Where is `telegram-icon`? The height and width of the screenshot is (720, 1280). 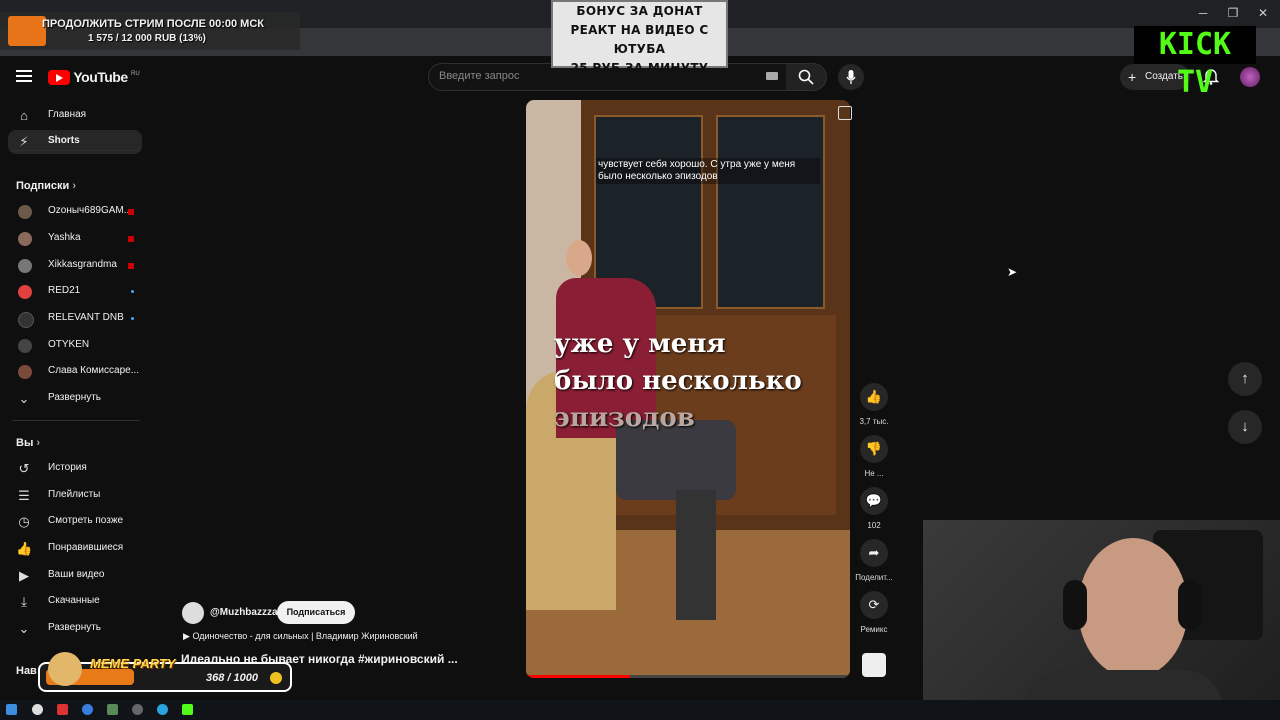 telegram-icon is located at coordinates (162, 709).